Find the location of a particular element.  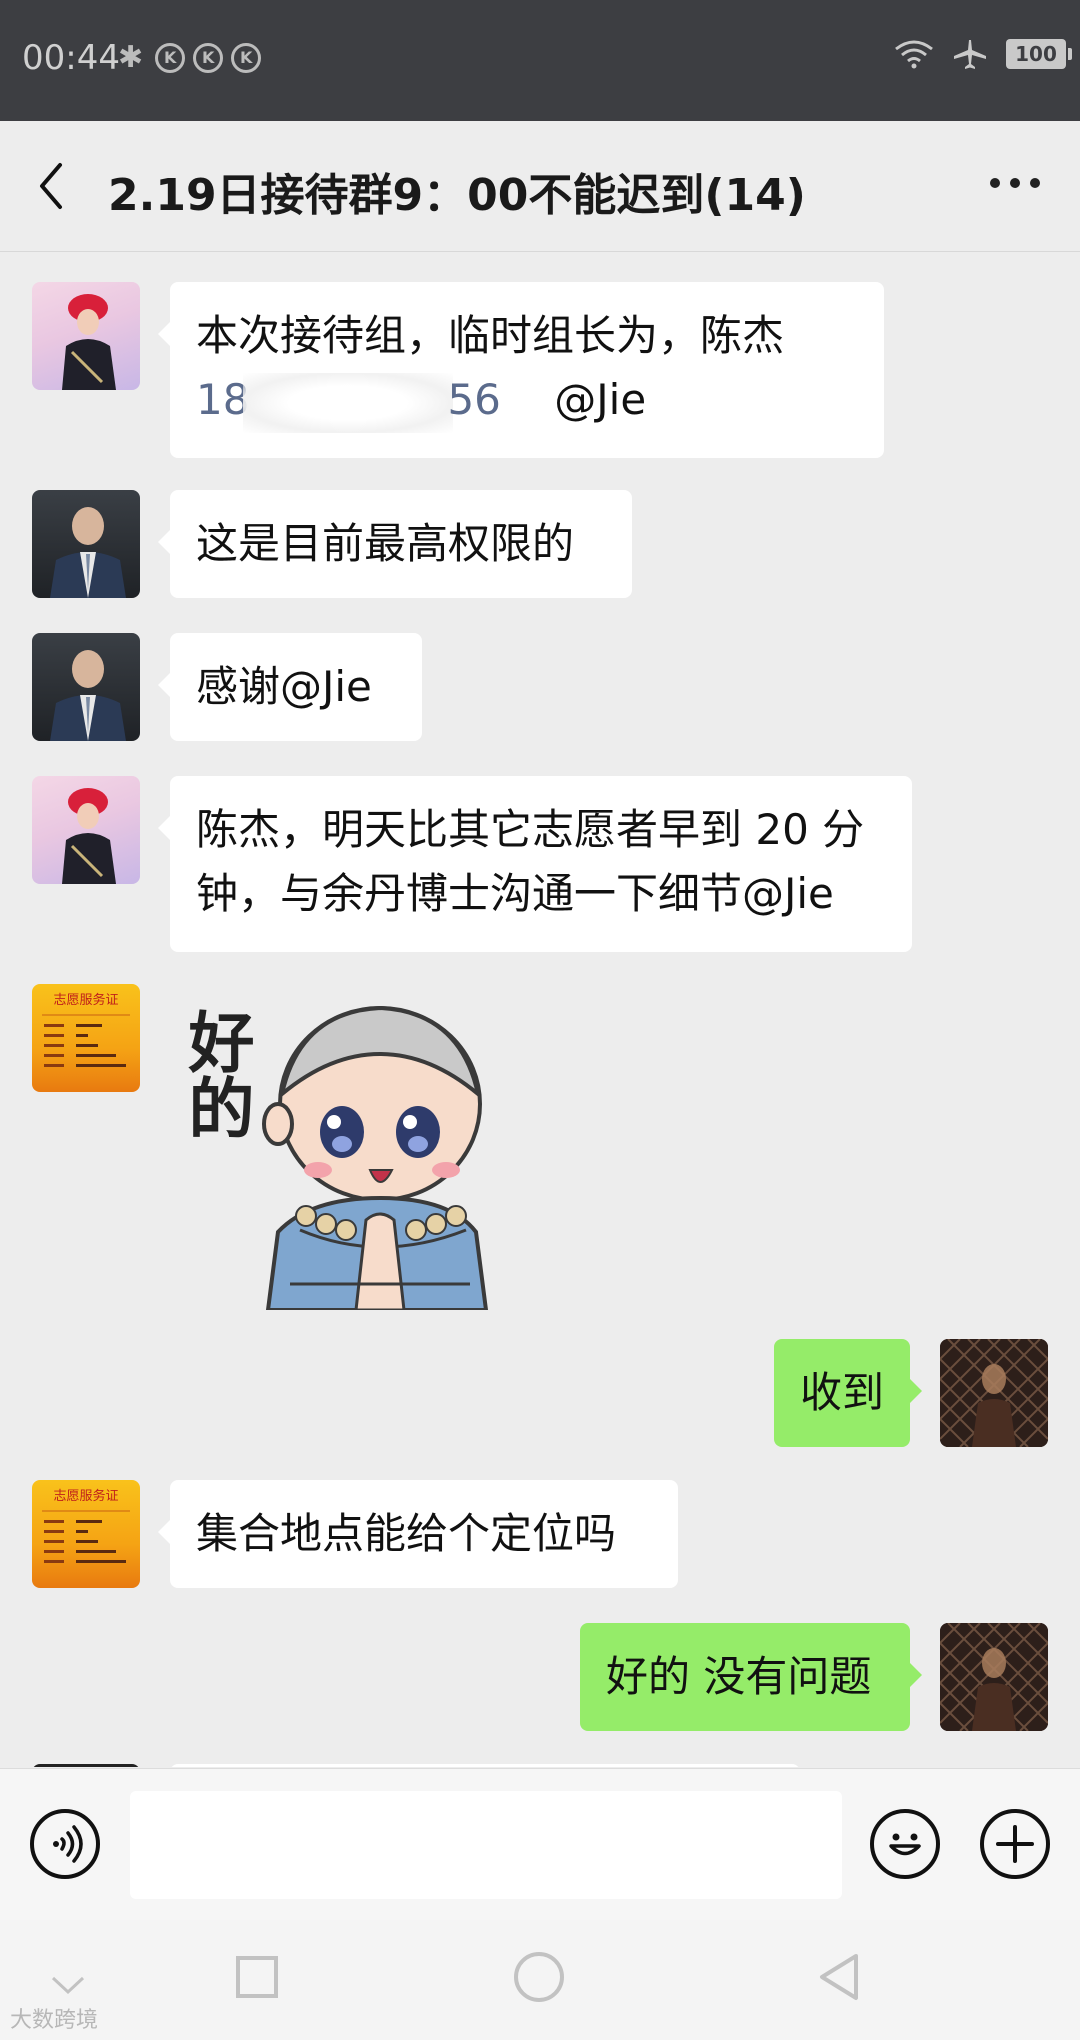

chevron-down-icon is located at coordinates (68, 1985).